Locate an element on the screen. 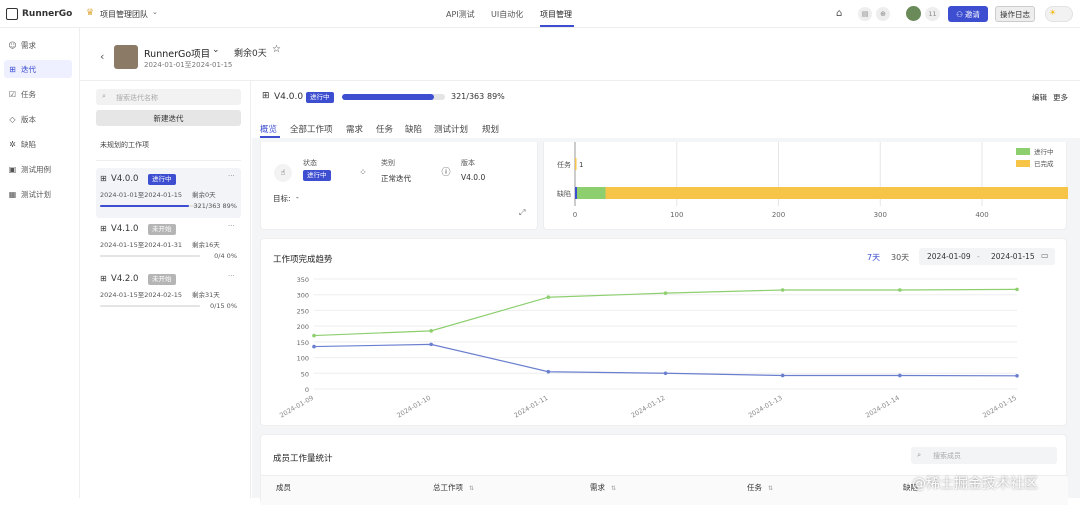  range-7-days: 7天 is located at coordinates (873, 257).